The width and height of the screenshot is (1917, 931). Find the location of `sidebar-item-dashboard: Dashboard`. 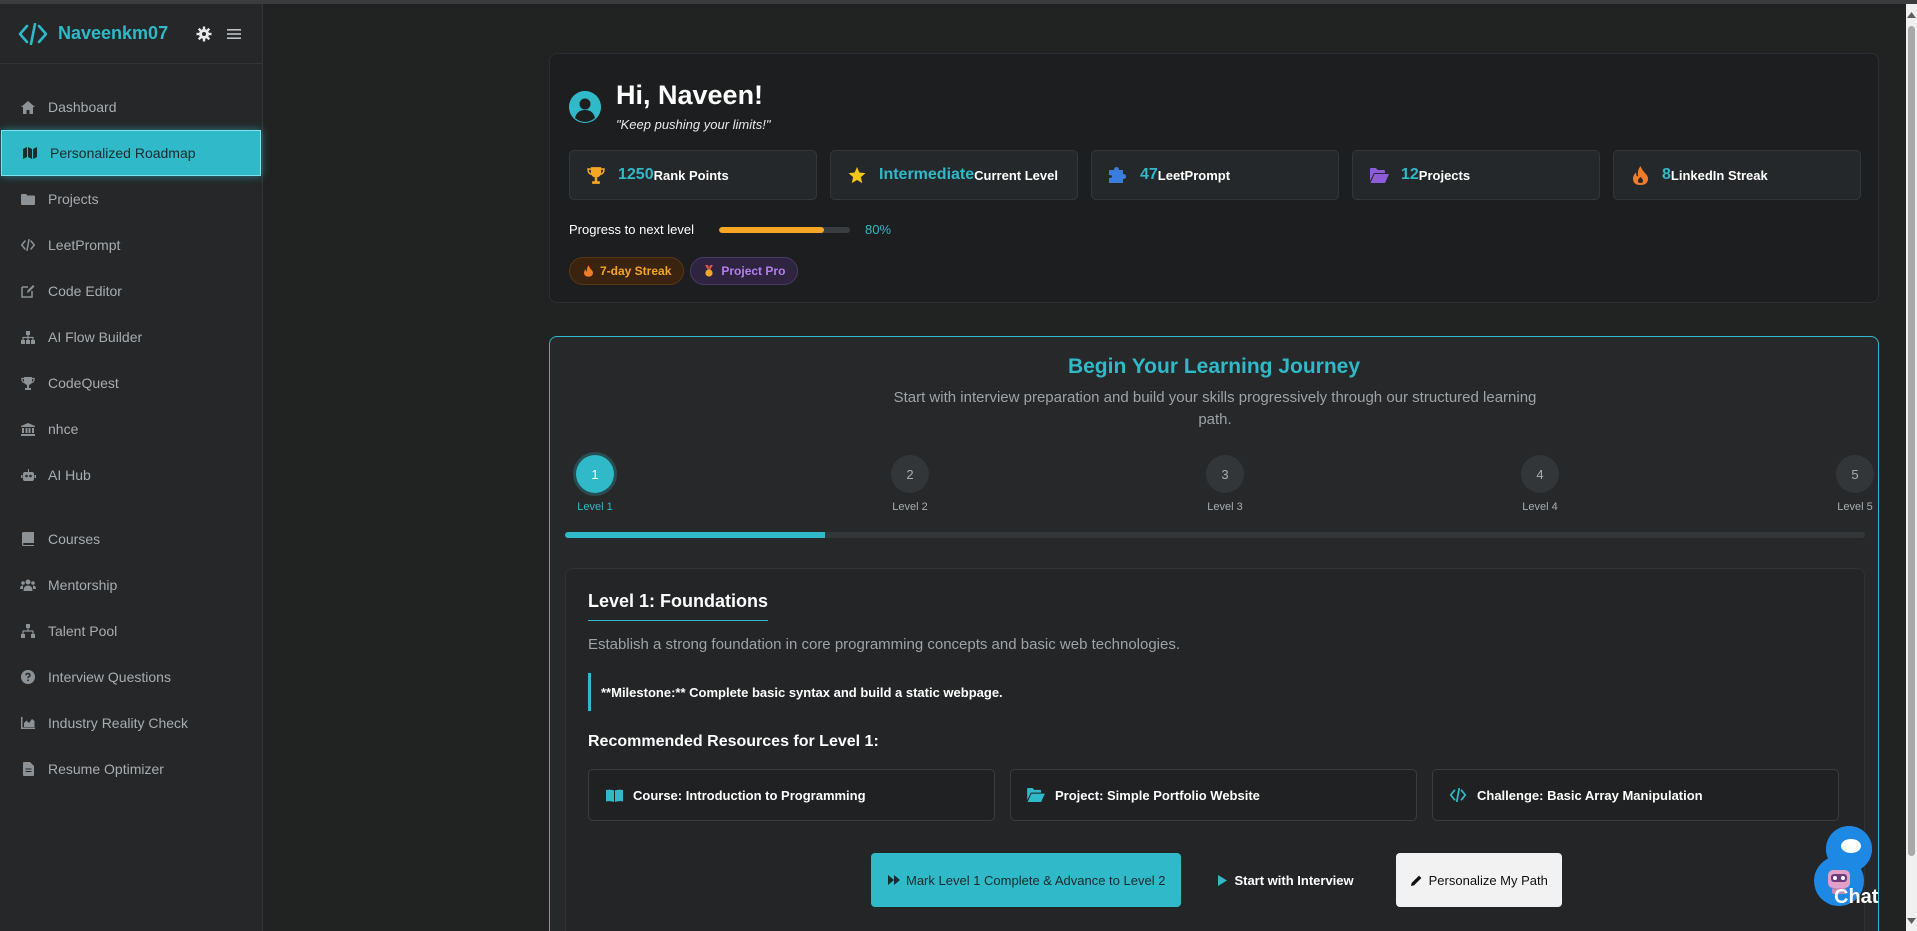

sidebar-item-dashboard: Dashboard is located at coordinates (131, 107).